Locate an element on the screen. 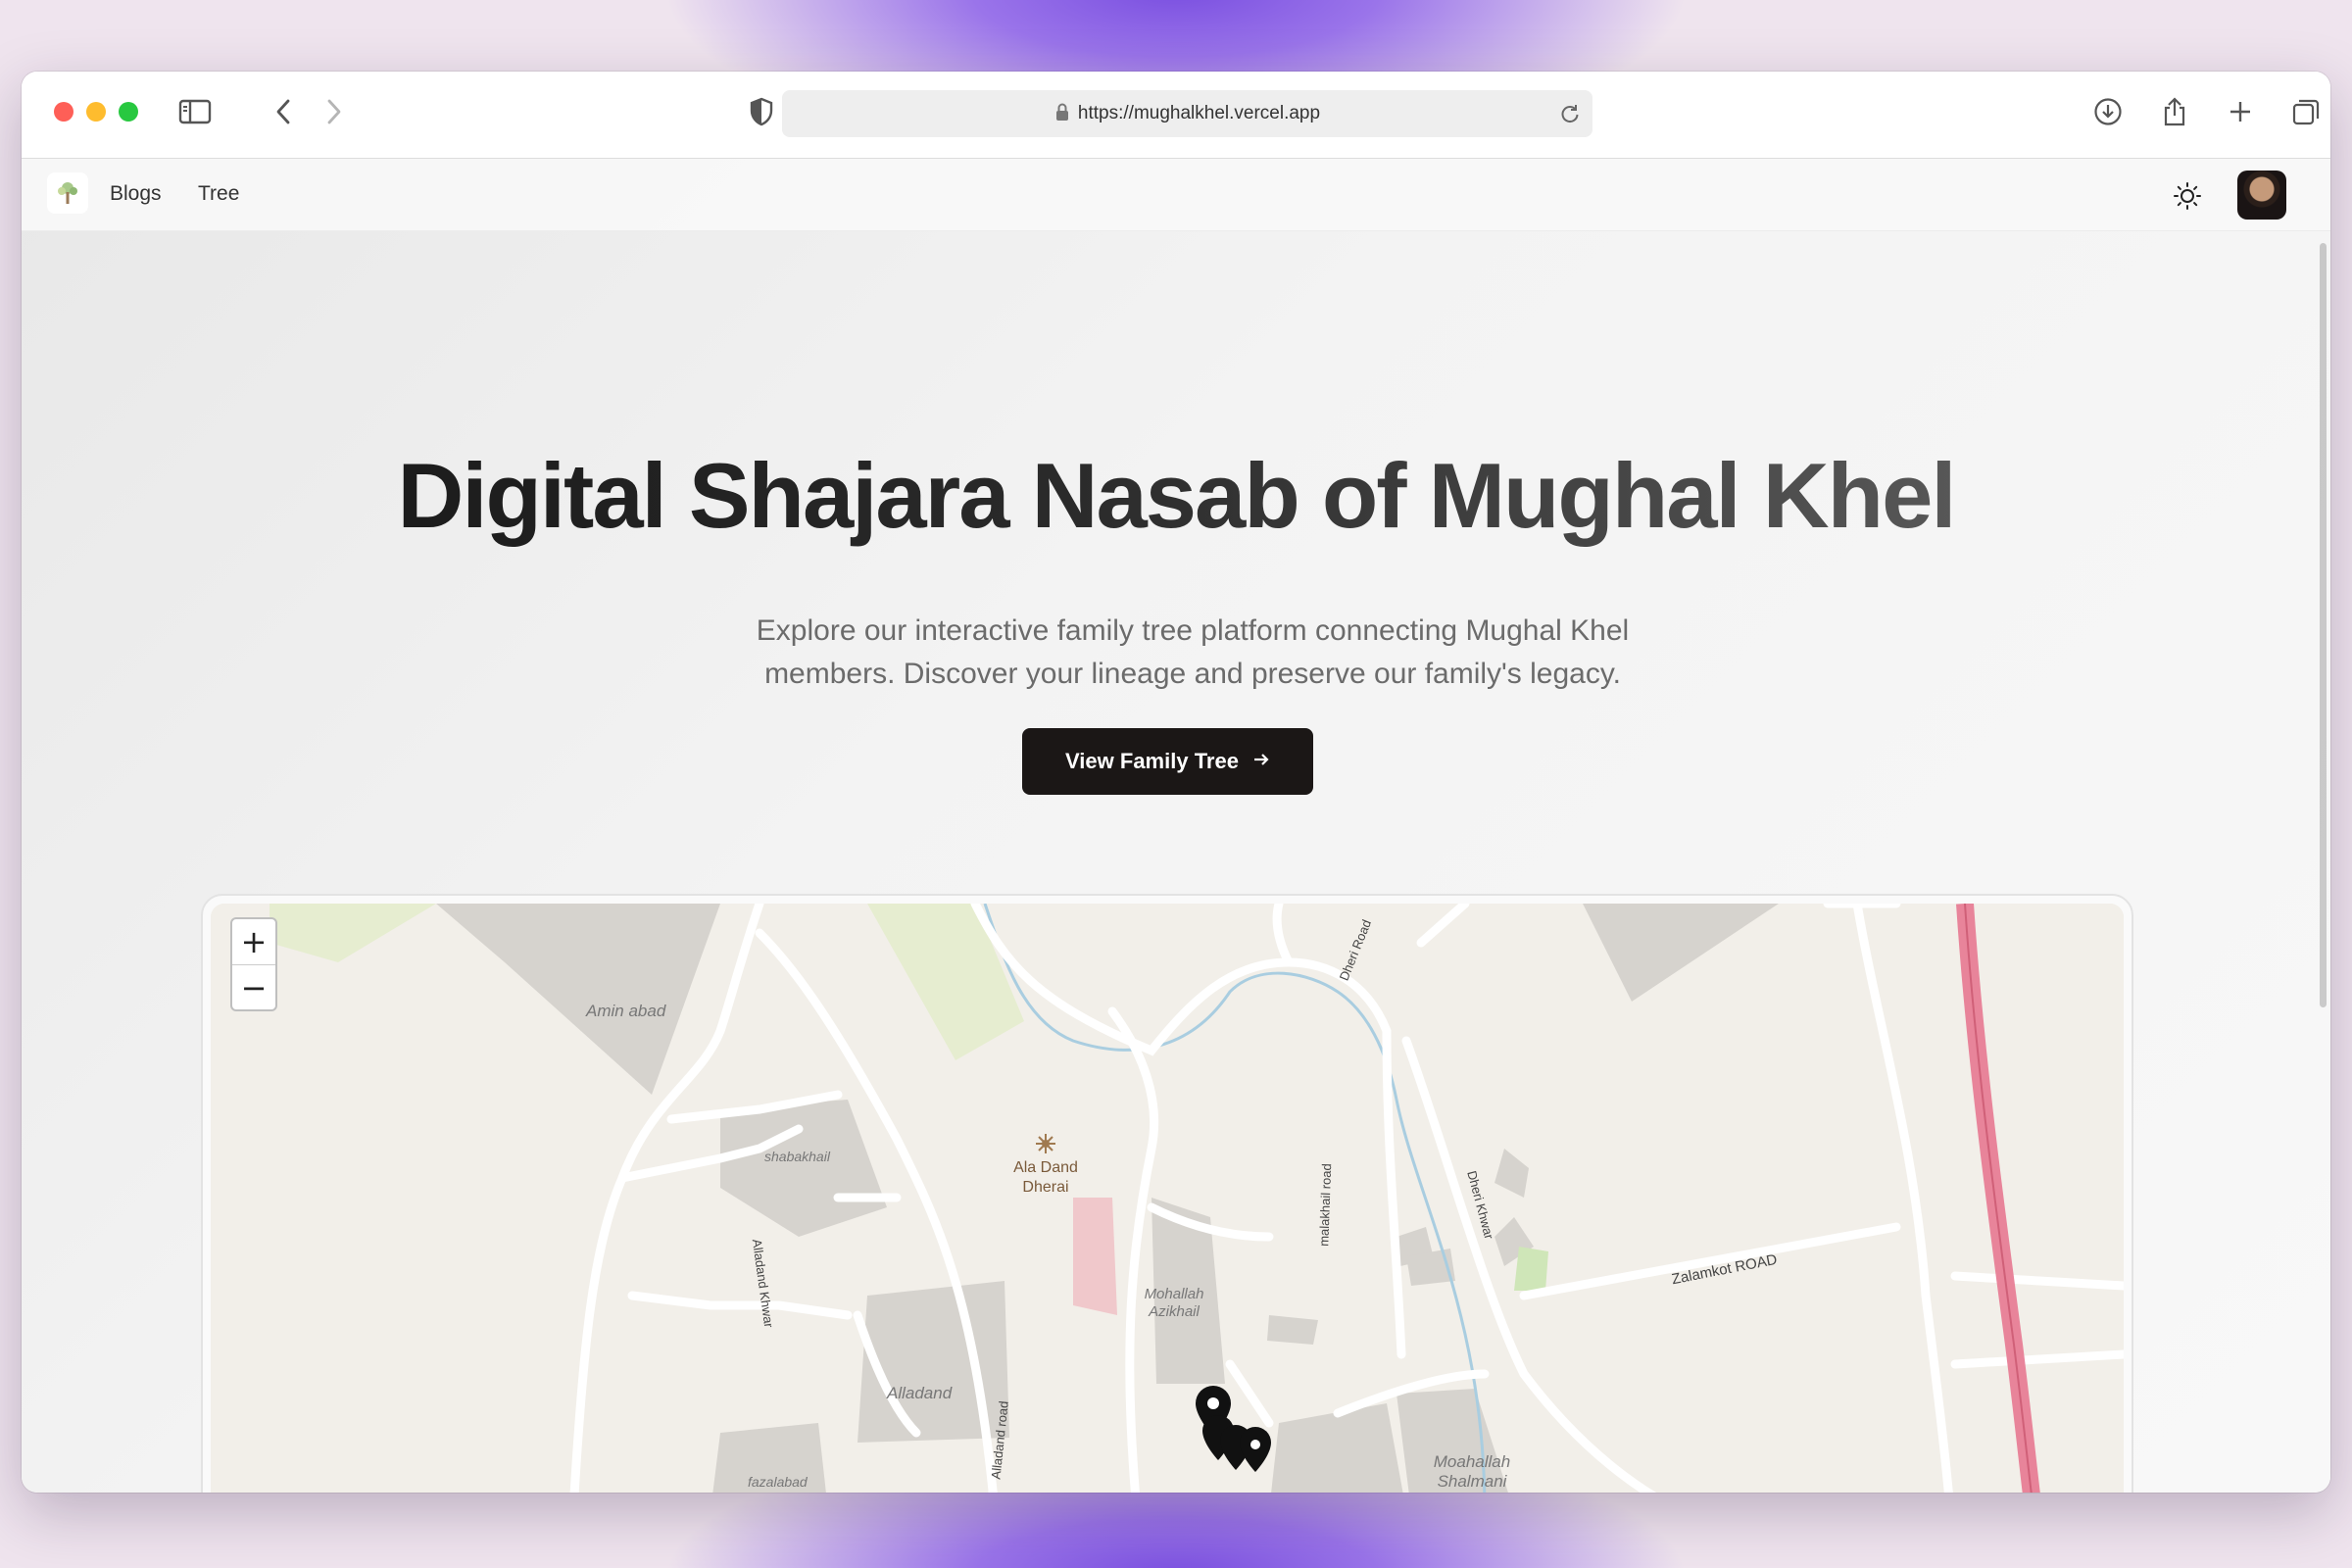 This screenshot has width=2352, height=1568. cta-label: View Family Tree is located at coordinates (1152, 761).